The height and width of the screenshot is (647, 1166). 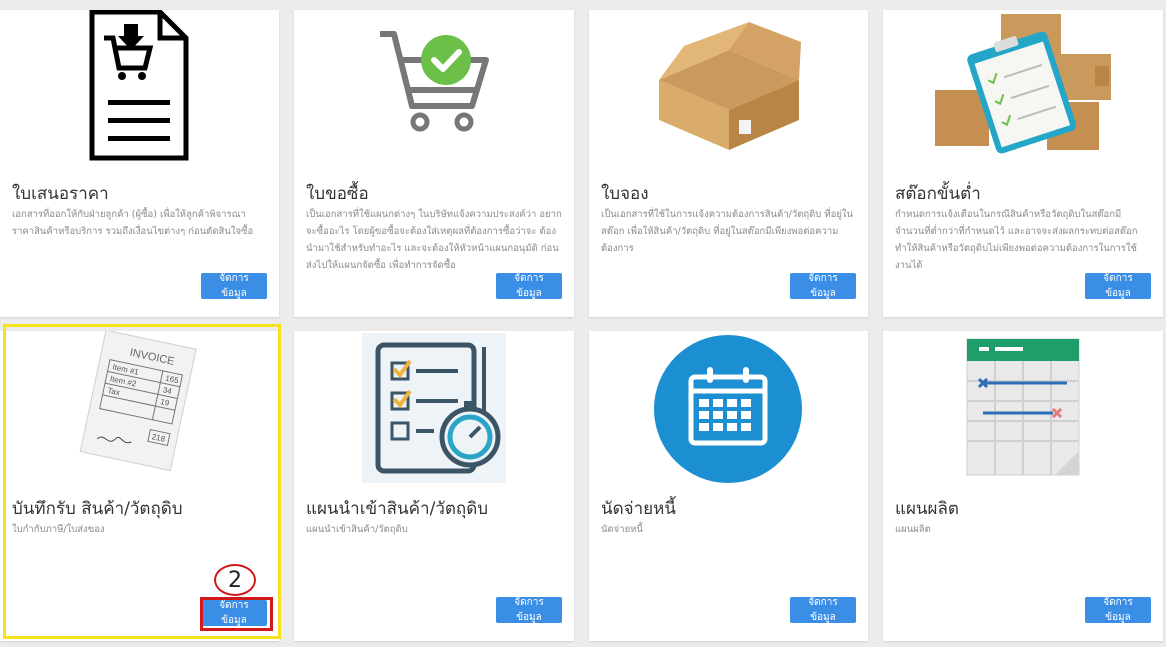 What do you see at coordinates (728, 411) in the screenshot?
I see `calendar-icon` at bounding box center [728, 411].